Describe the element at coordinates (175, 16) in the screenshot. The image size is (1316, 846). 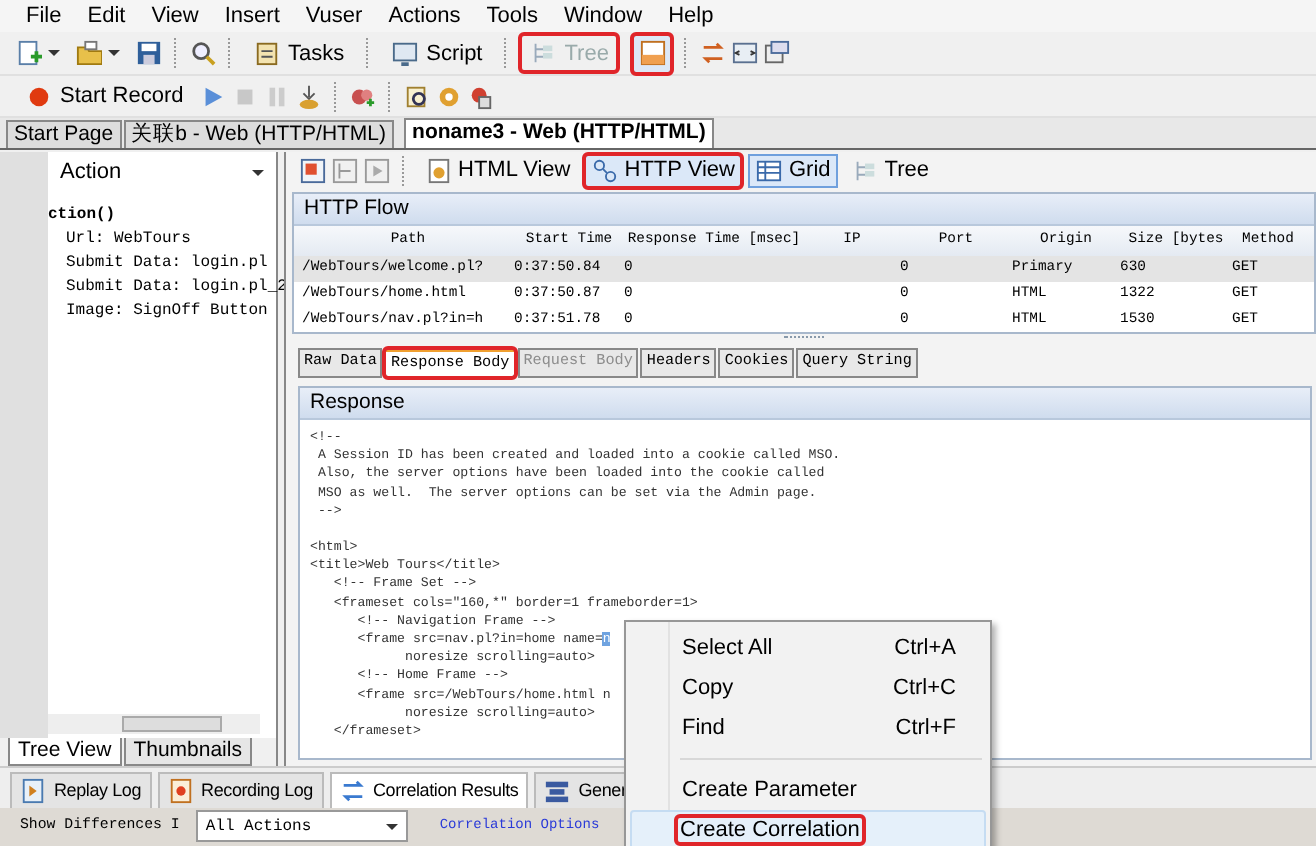
I see `menu-item: View` at that location.